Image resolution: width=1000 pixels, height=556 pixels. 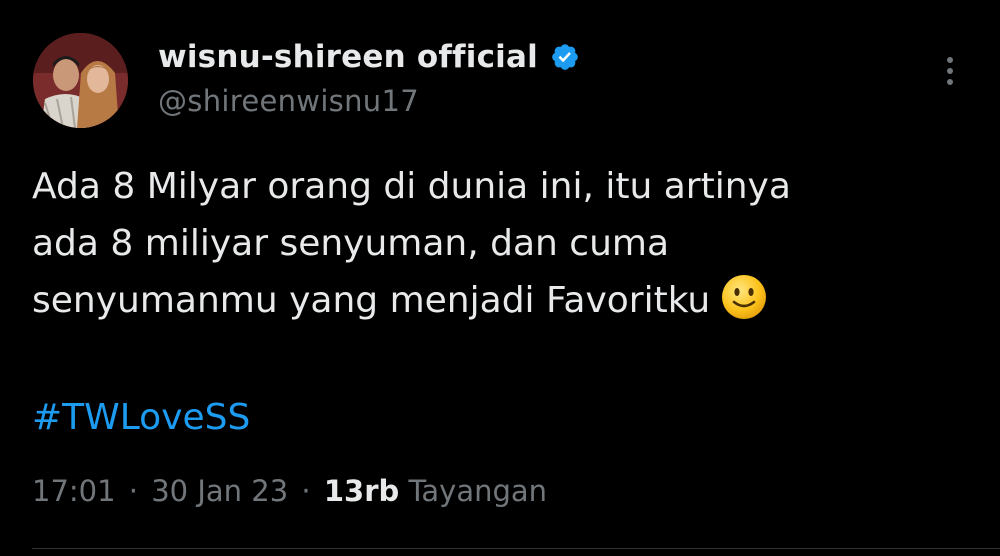 What do you see at coordinates (219, 491) in the screenshot?
I see `tweet-date: 30 Jan 23` at bounding box center [219, 491].